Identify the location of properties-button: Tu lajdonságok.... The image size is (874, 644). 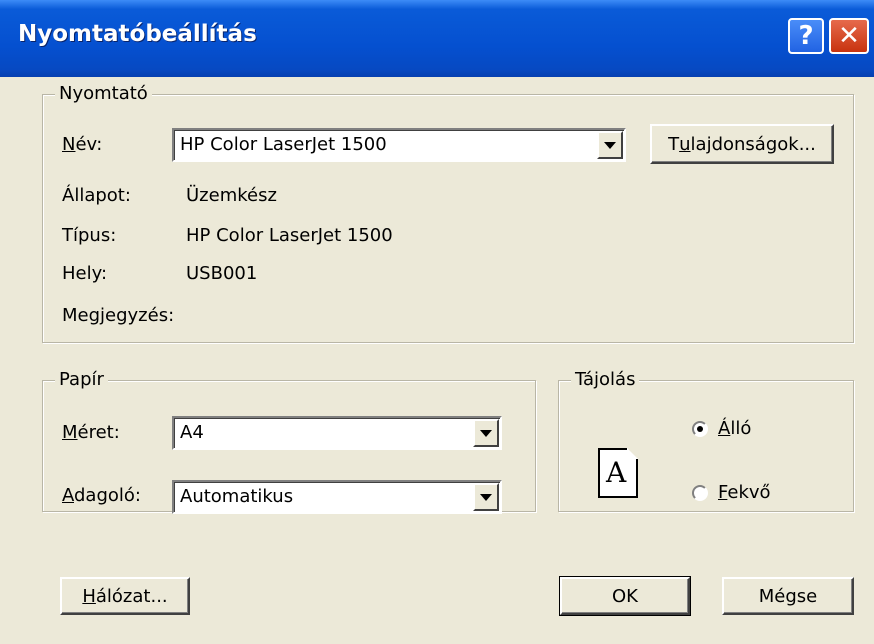
(742, 144).